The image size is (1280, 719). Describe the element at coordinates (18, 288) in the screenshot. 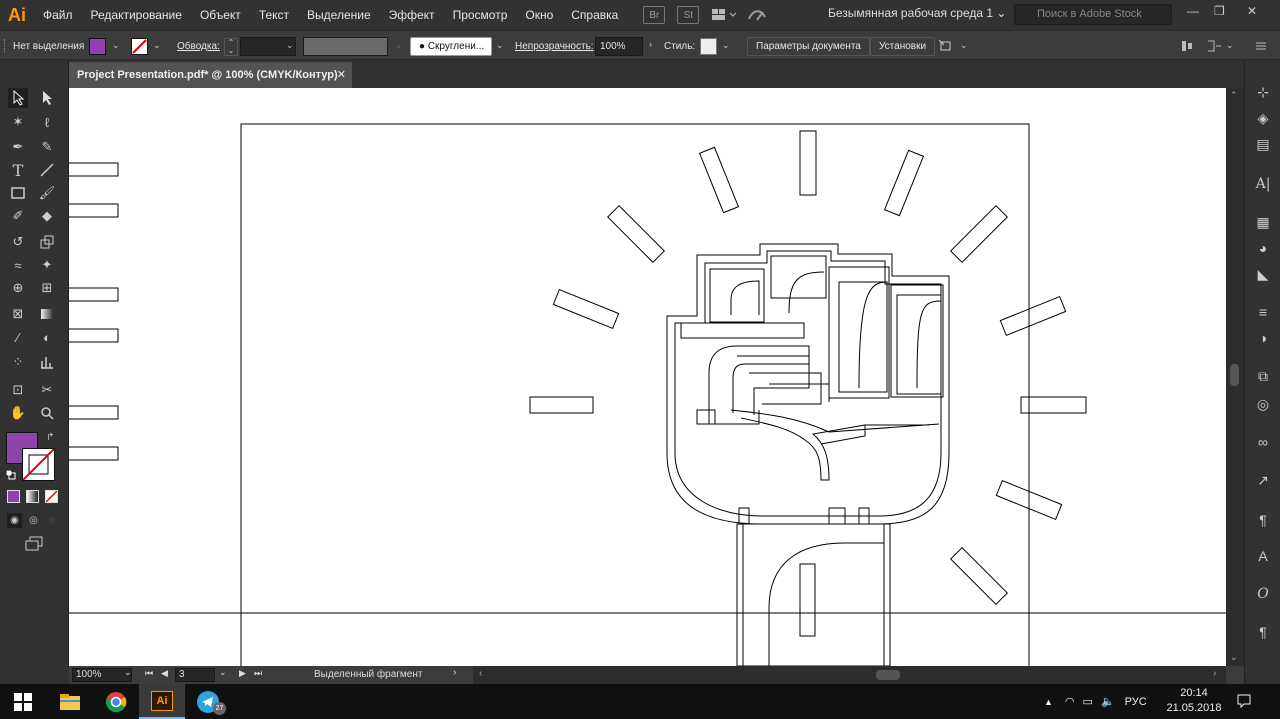

I see `shape-builder-tool-icon: ⊕` at that location.